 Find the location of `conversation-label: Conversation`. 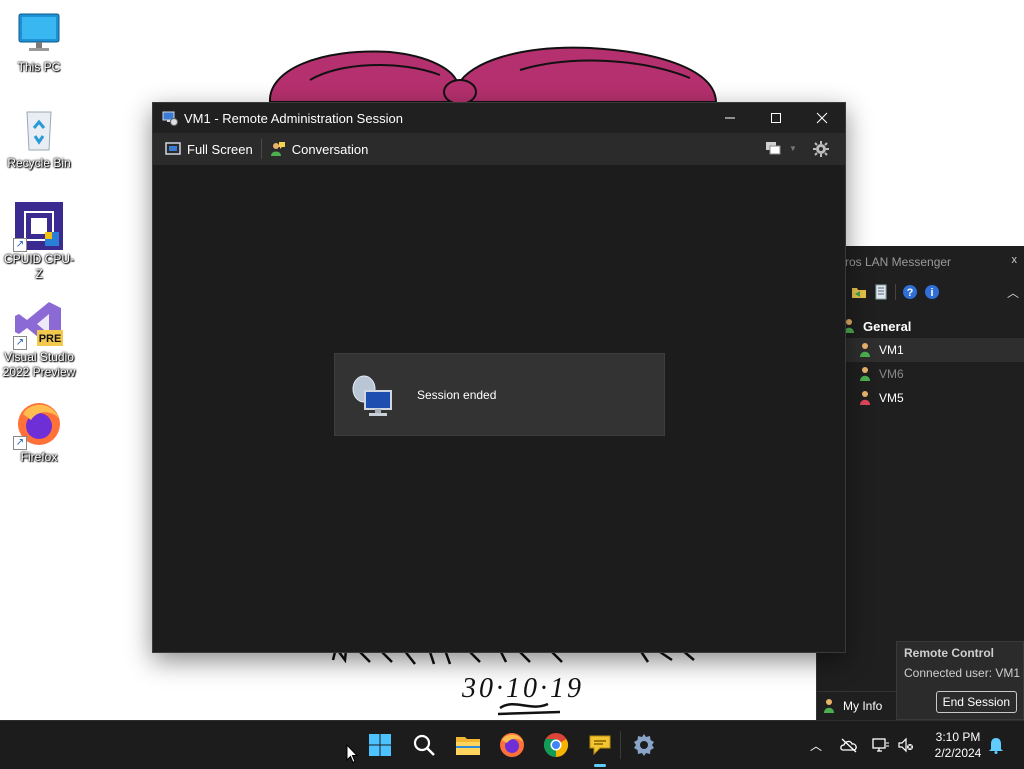

conversation-label: Conversation is located at coordinates (330, 149).